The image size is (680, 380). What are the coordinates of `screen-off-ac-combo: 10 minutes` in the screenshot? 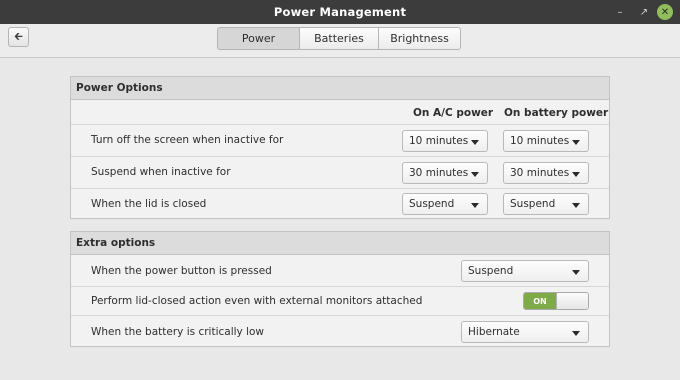 It's located at (445, 141).